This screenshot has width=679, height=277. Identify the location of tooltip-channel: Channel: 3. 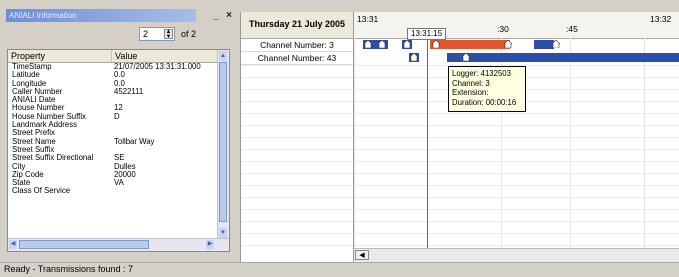
(471, 83).